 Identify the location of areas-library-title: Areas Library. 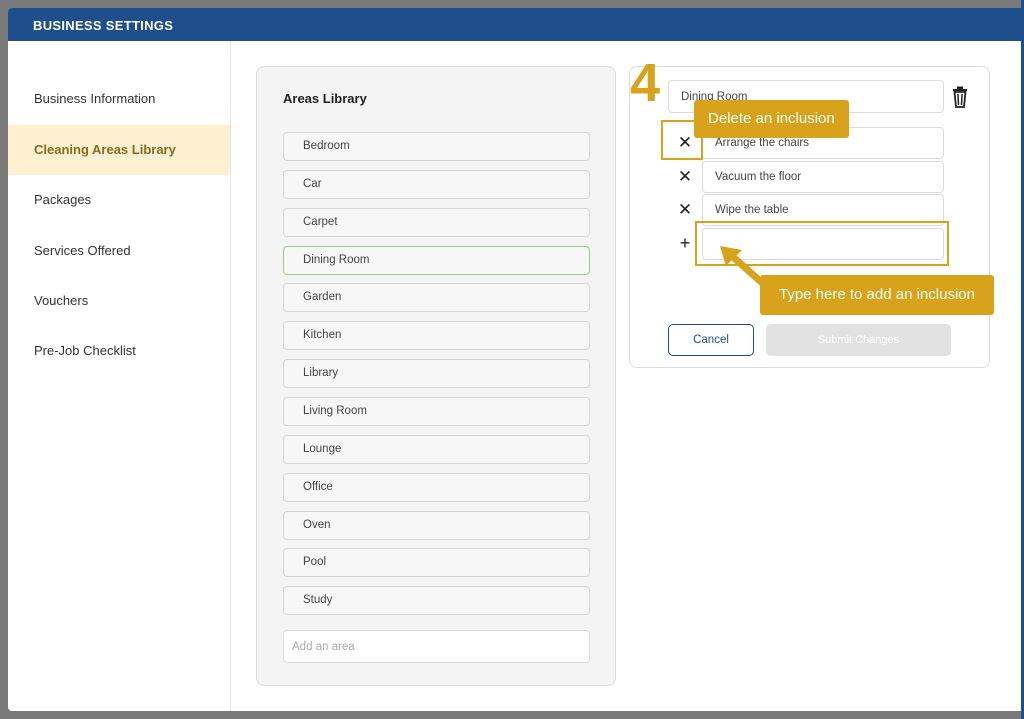
(325, 98).